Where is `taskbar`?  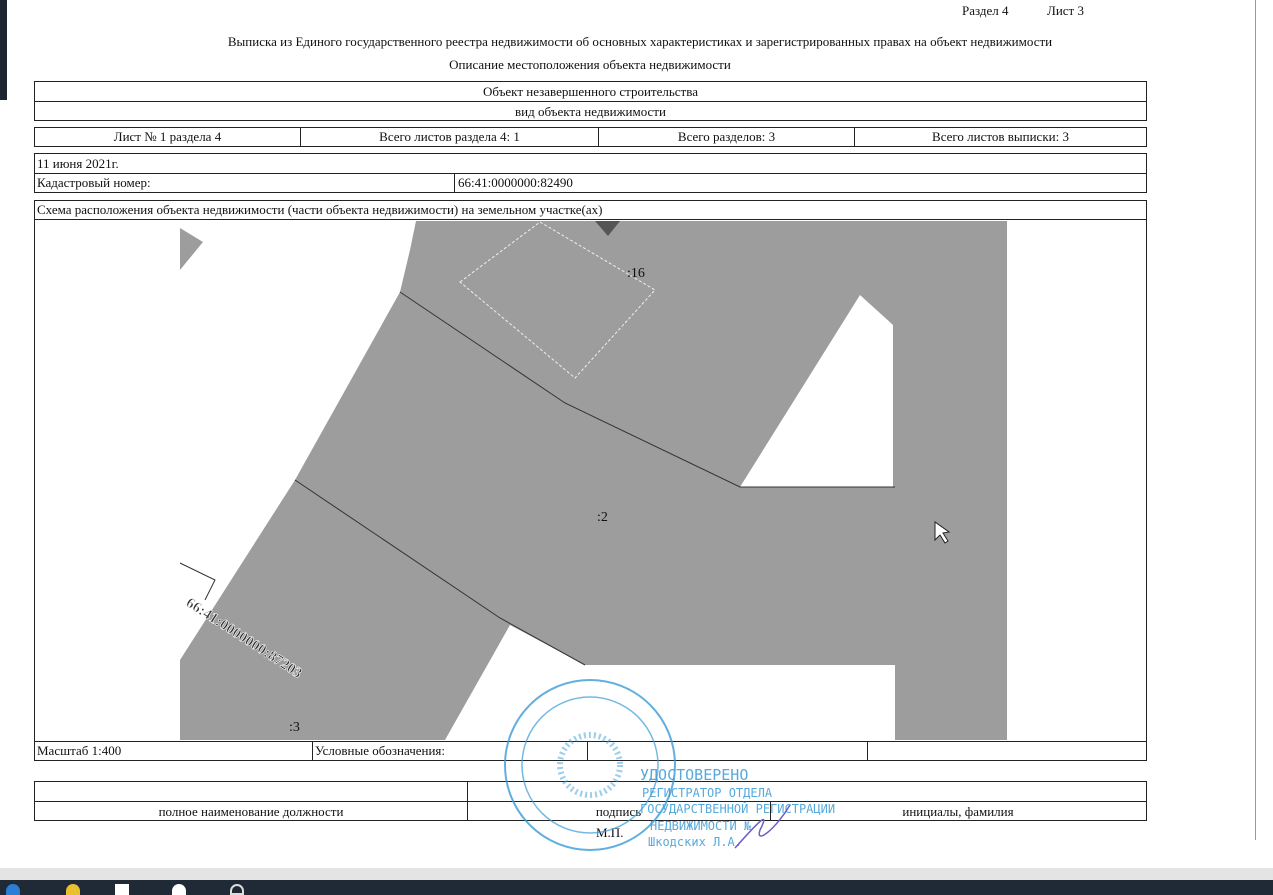 taskbar is located at coordinates (636, 887).